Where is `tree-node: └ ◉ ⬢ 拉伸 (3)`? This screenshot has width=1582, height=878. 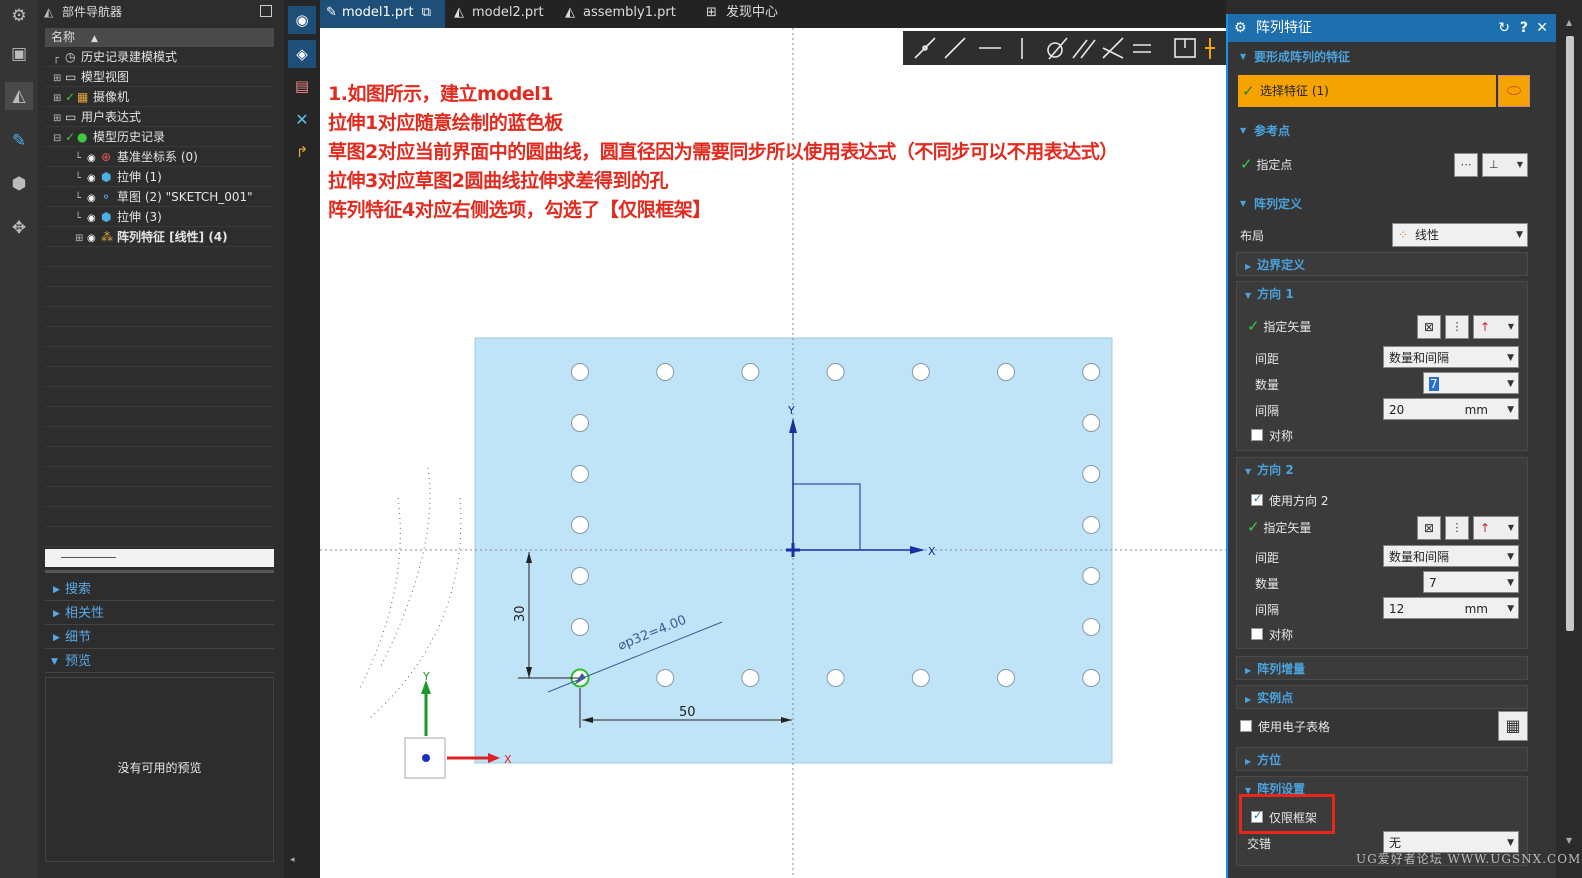
tree-node: └ ◉ ⬢ 拉伸 (3) is located at coordinates (159, 217).